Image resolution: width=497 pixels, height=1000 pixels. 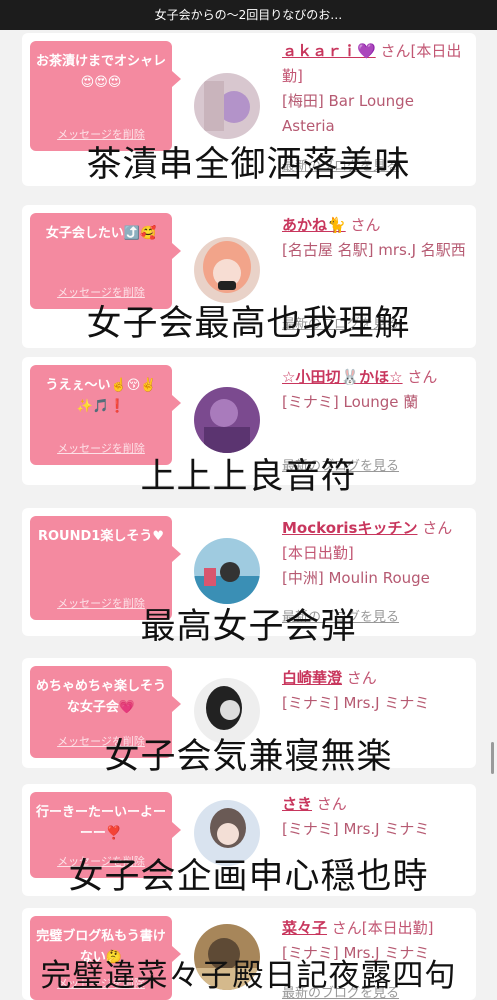 What do you see at coordinates (382, 928) in the screenshot?
I see `profile-honorific: さん[本日出勤]` at bounding box center [382, 928].